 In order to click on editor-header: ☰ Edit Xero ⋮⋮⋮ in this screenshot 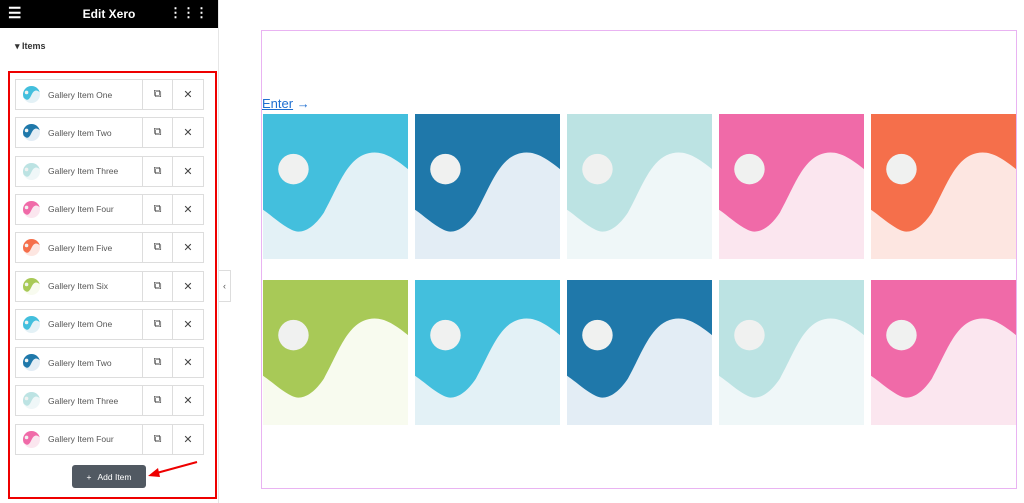, I will do `click(109, 14)`.